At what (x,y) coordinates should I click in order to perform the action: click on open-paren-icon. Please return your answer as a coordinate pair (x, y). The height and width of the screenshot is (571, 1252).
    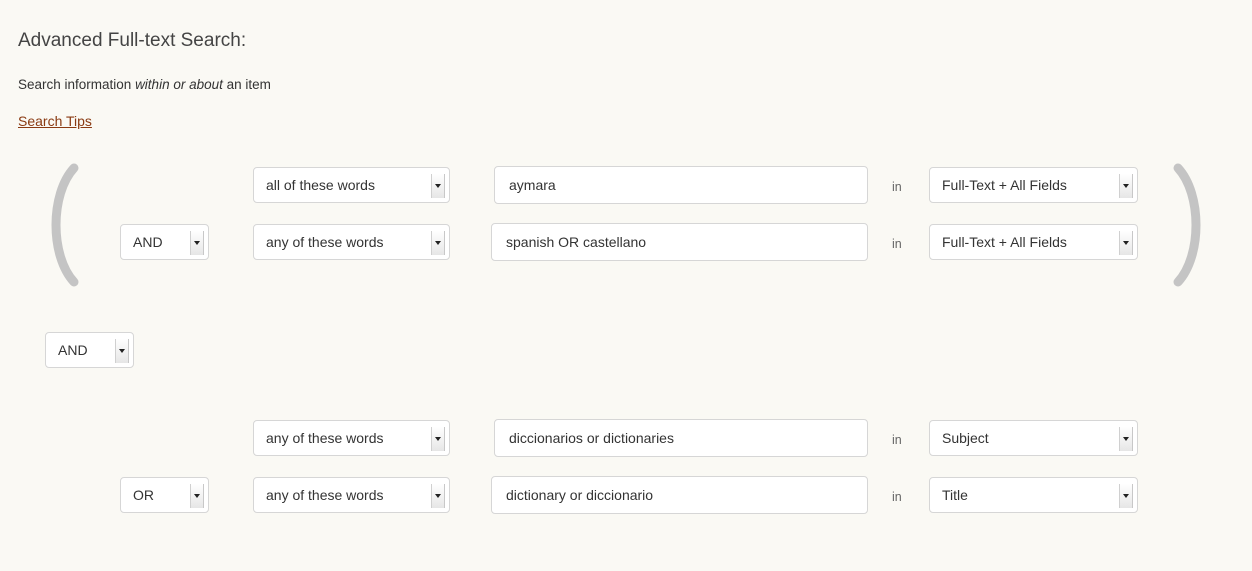
    Looking at the image, I should click on (61, 225).